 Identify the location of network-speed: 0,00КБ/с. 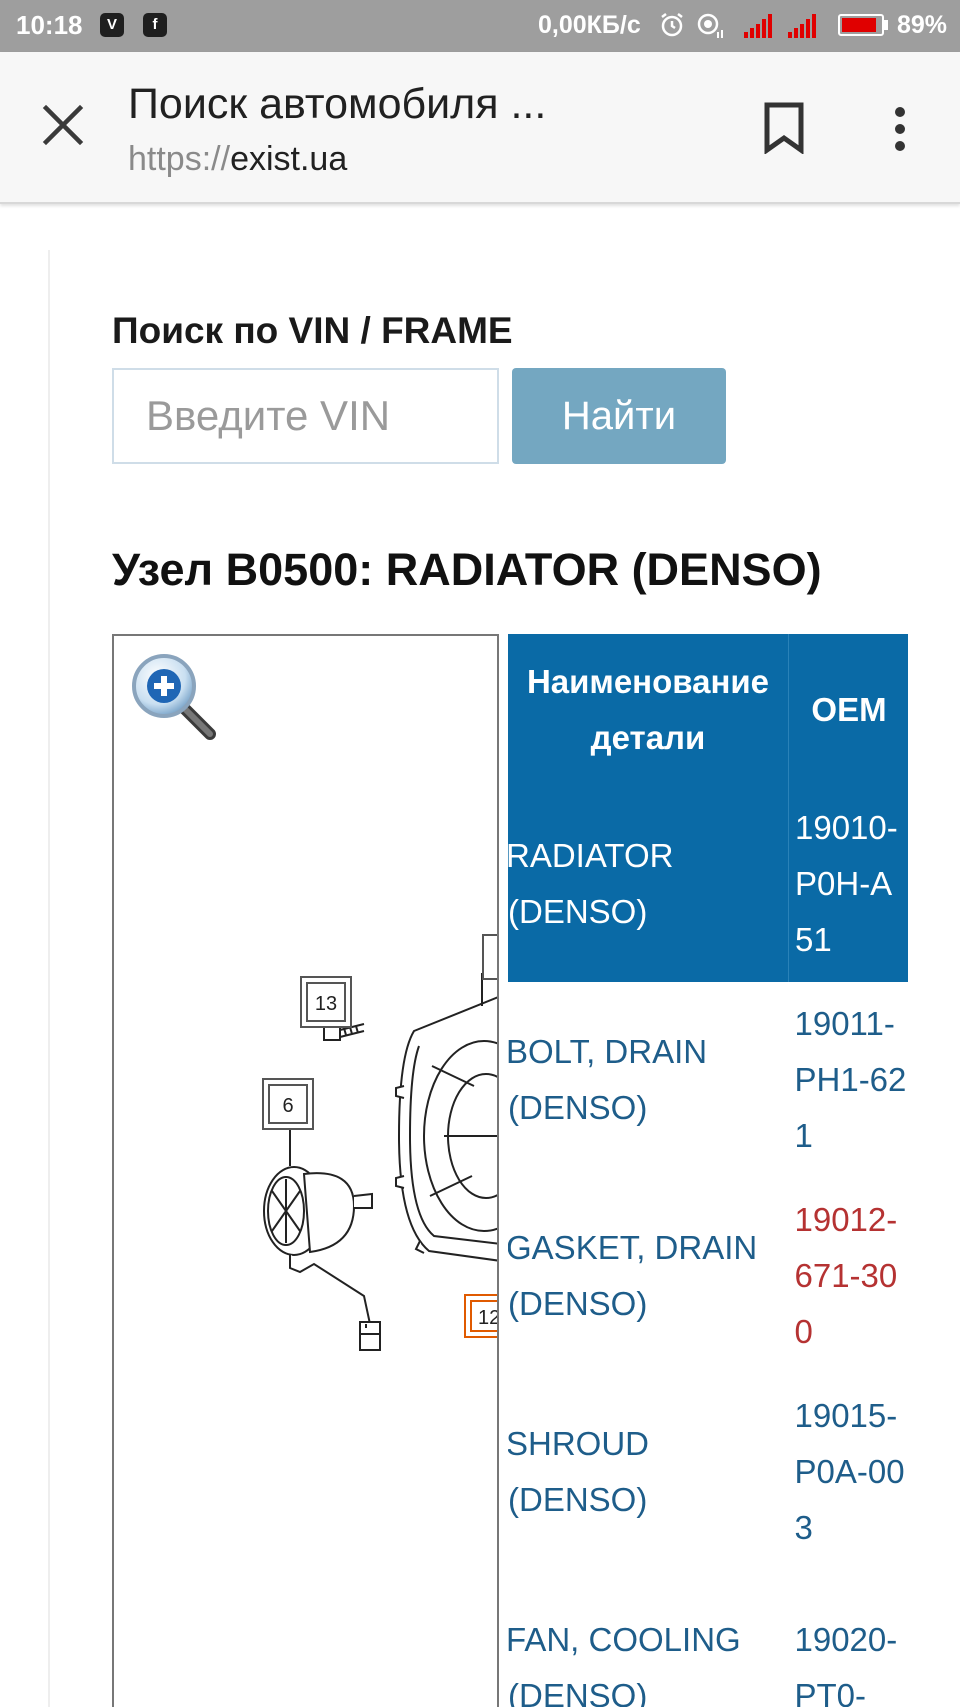
(589, 25).